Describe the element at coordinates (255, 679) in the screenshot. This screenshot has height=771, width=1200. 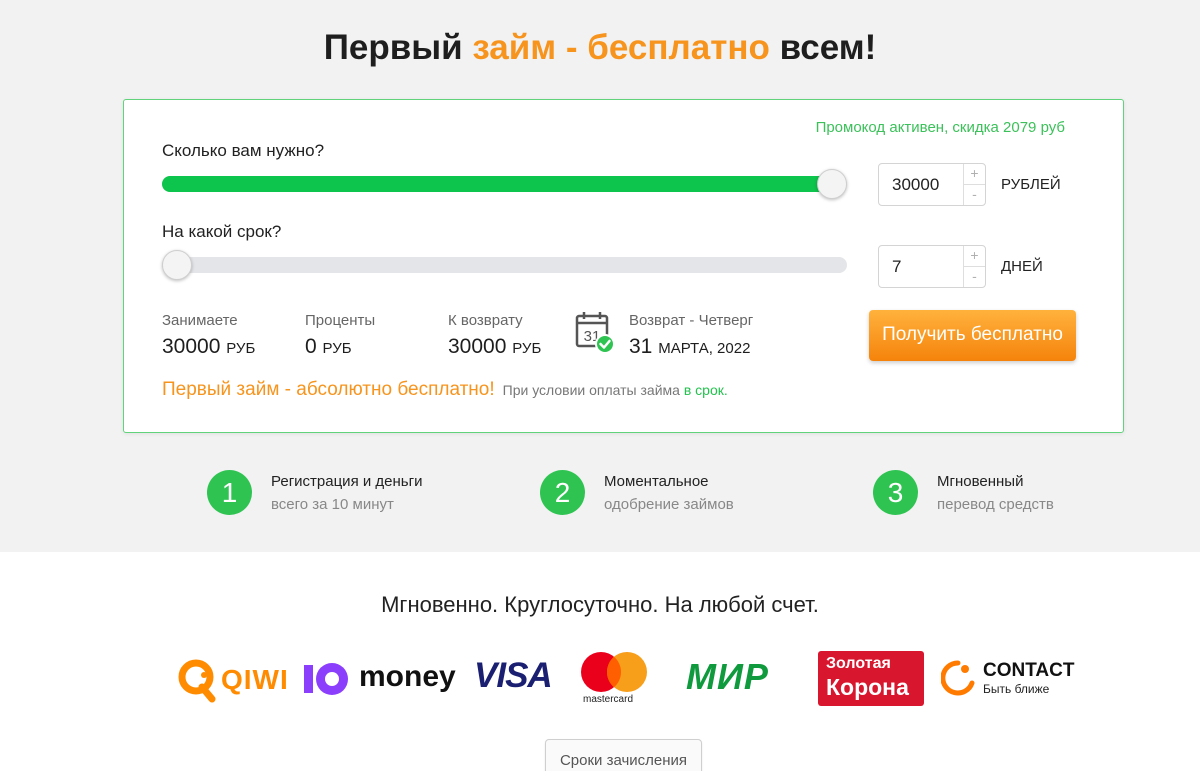
I see `qiwi-text: QIWI` at that location.